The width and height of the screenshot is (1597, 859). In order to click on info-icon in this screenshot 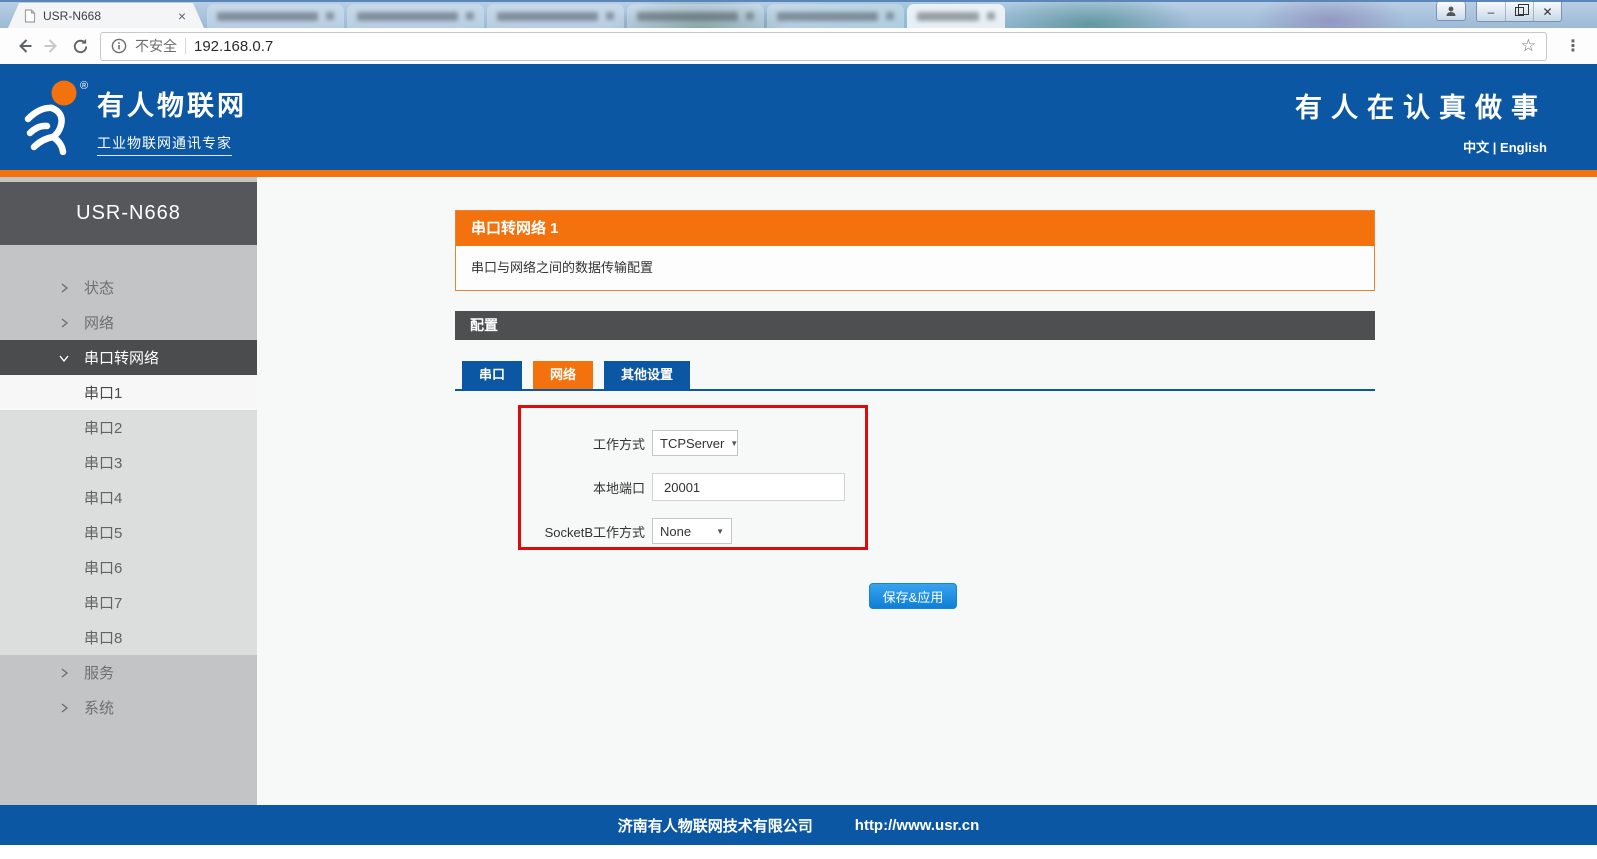, I will do `click(119, 46)`.